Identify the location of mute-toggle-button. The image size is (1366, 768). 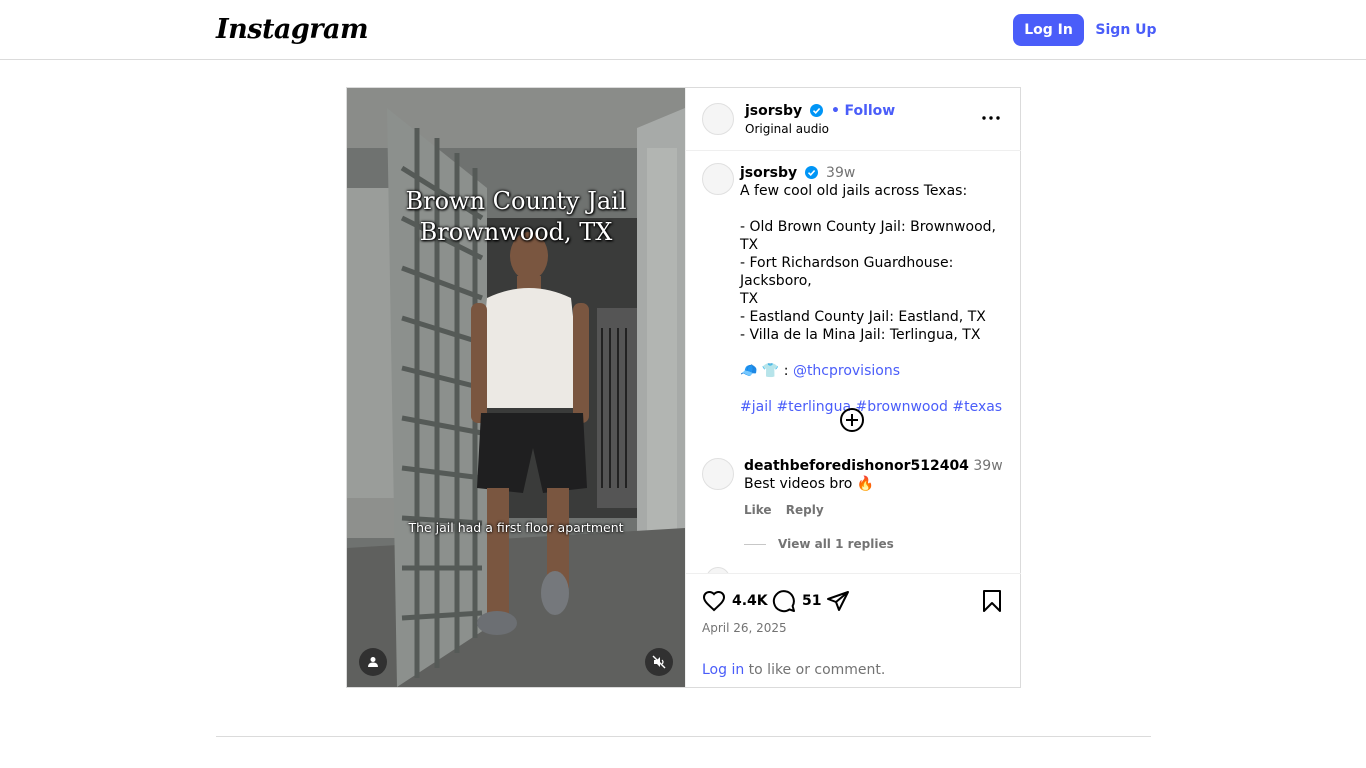
(659, 662).